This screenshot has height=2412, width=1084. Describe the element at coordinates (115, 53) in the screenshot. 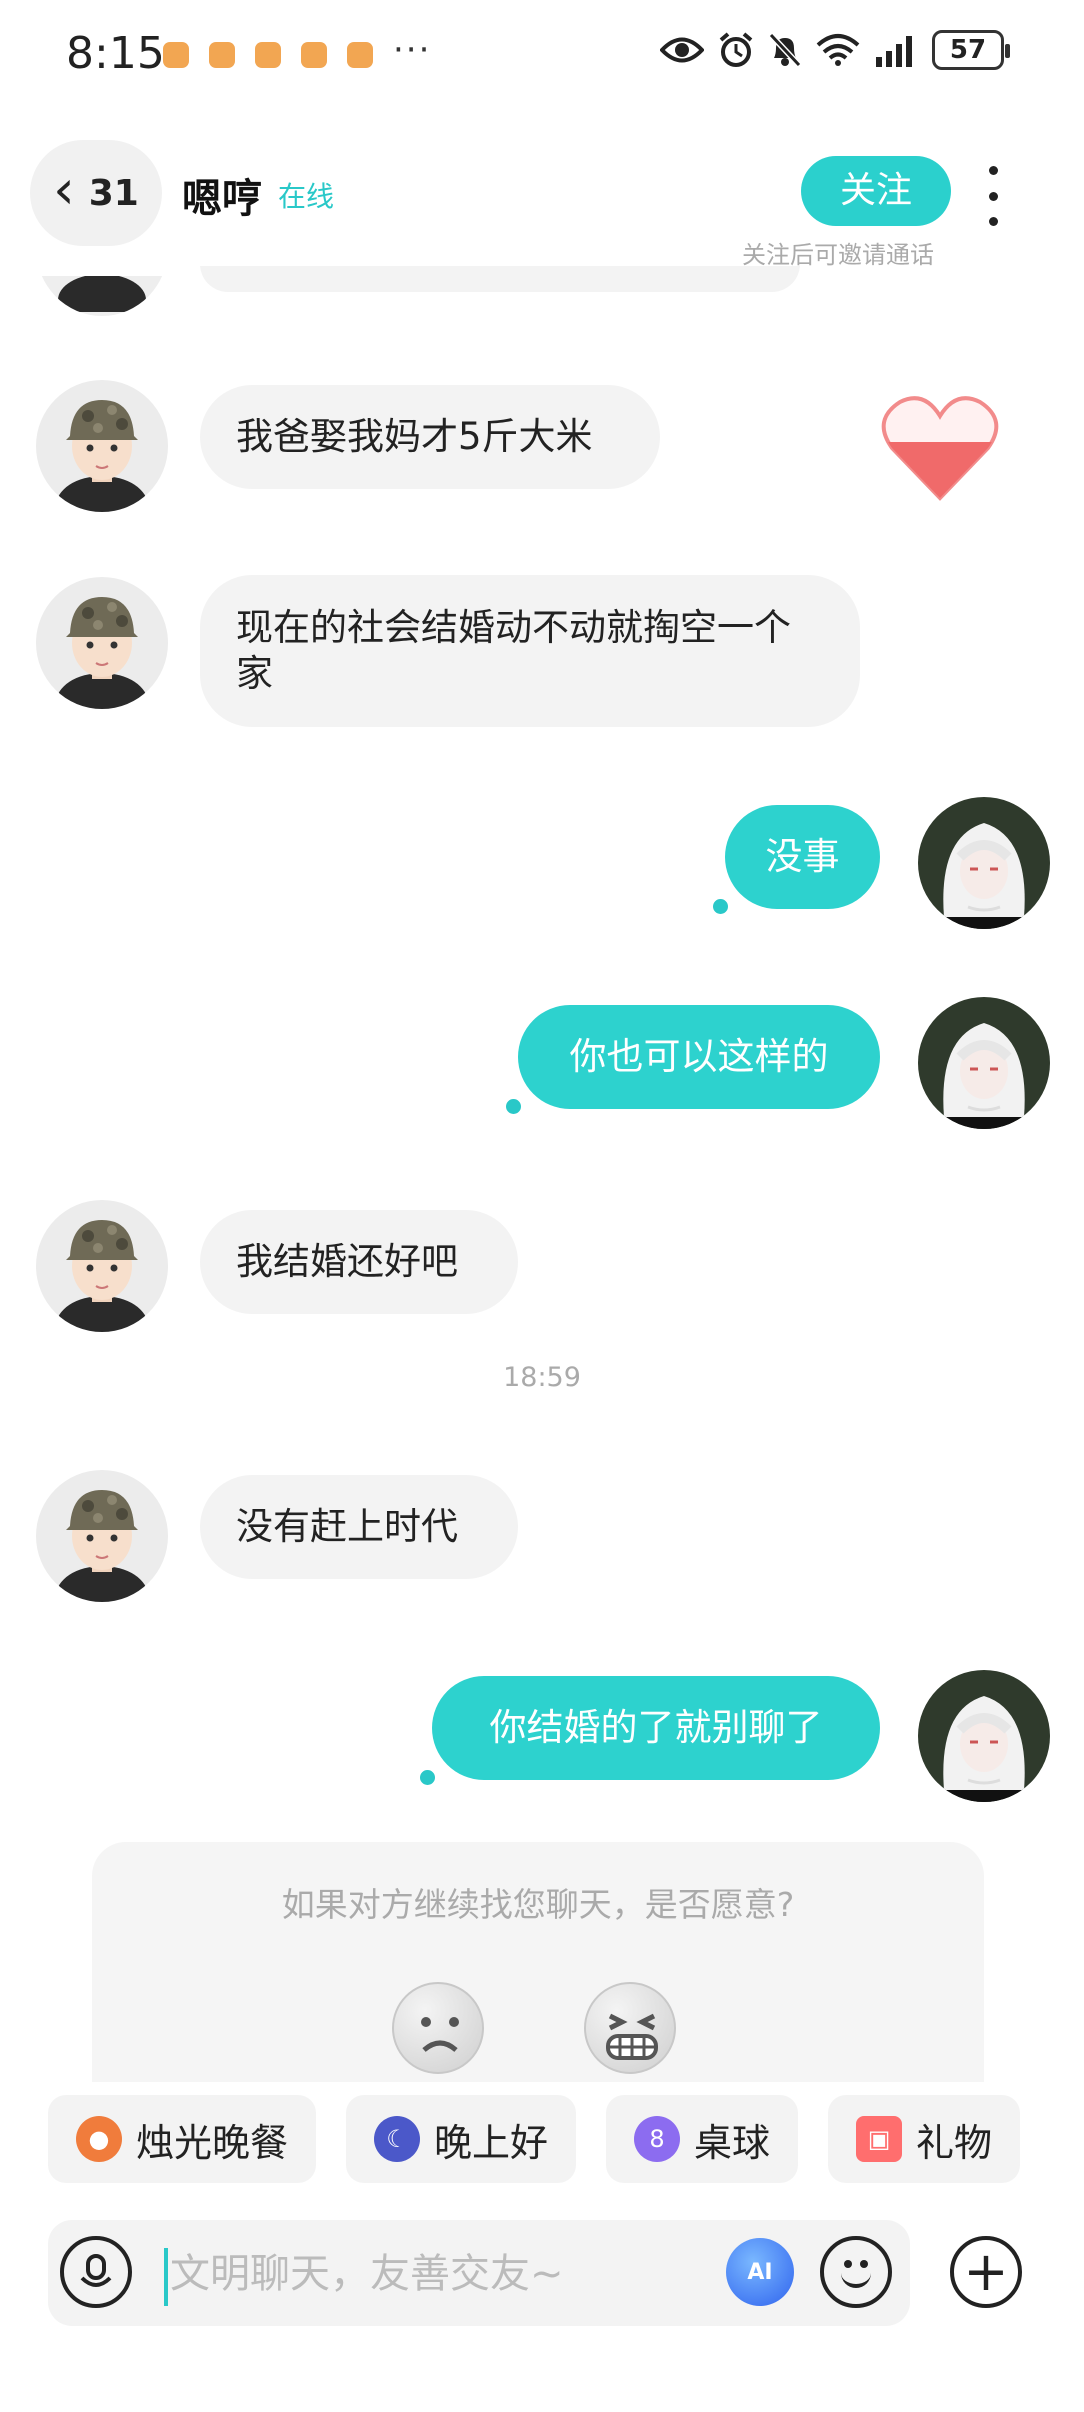

I see `status-time: 8:15` at that location.